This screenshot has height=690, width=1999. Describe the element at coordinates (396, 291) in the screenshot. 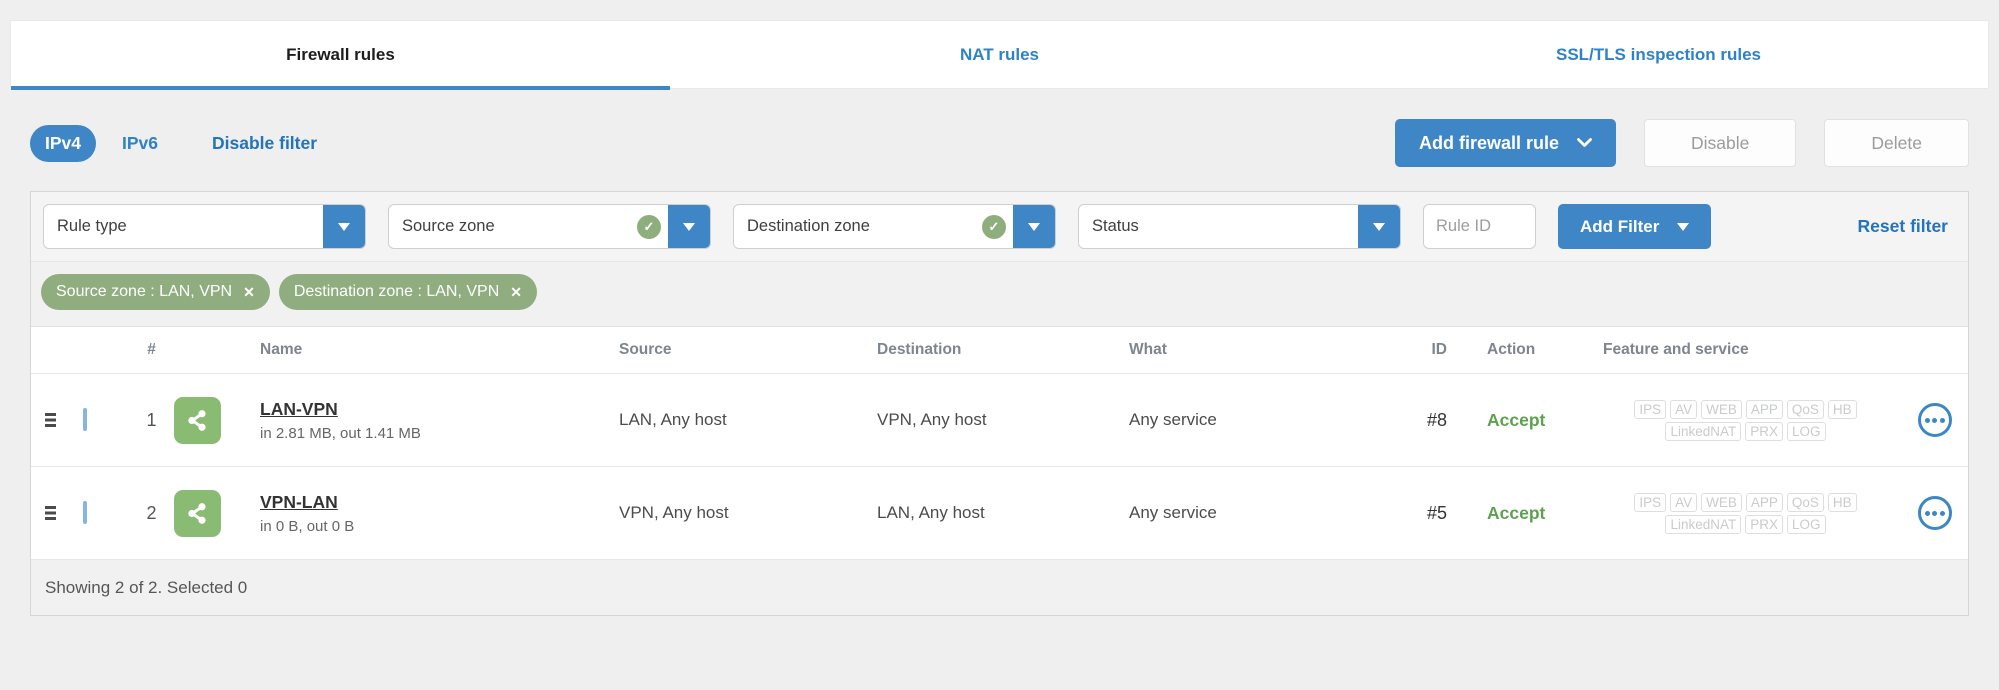

I see `chip-label: Destination zone : LAN, VPN` at that location.